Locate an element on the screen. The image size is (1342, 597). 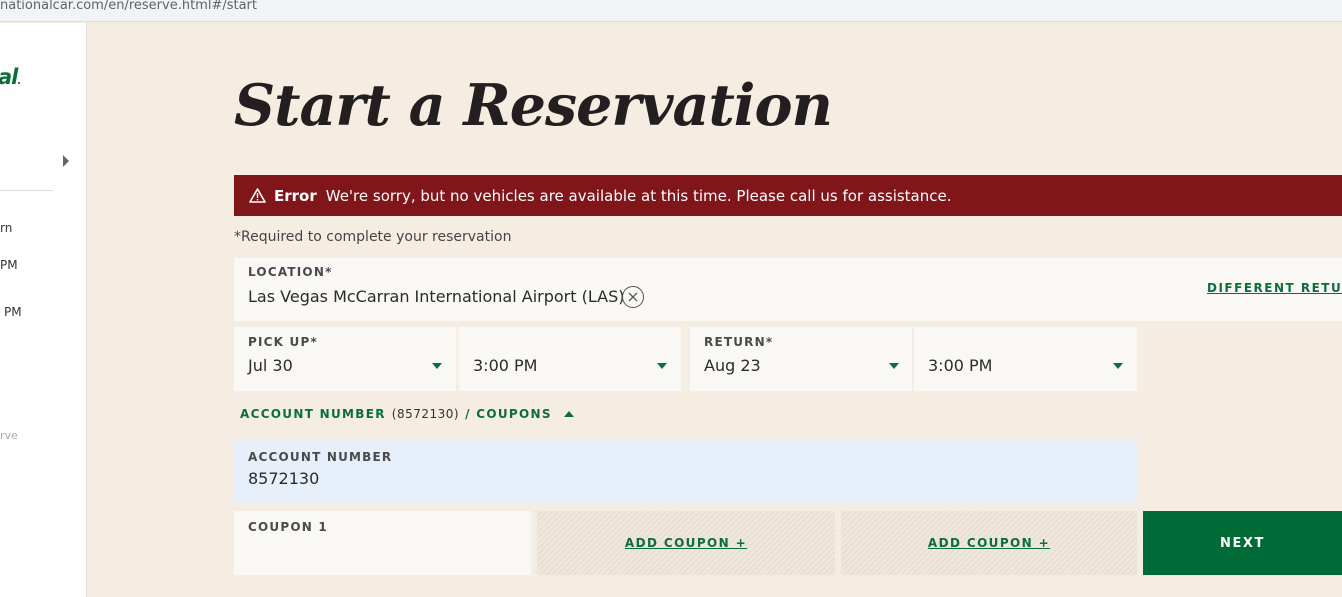
account-number-input: 8572130 is located at coordinates (283, 478).